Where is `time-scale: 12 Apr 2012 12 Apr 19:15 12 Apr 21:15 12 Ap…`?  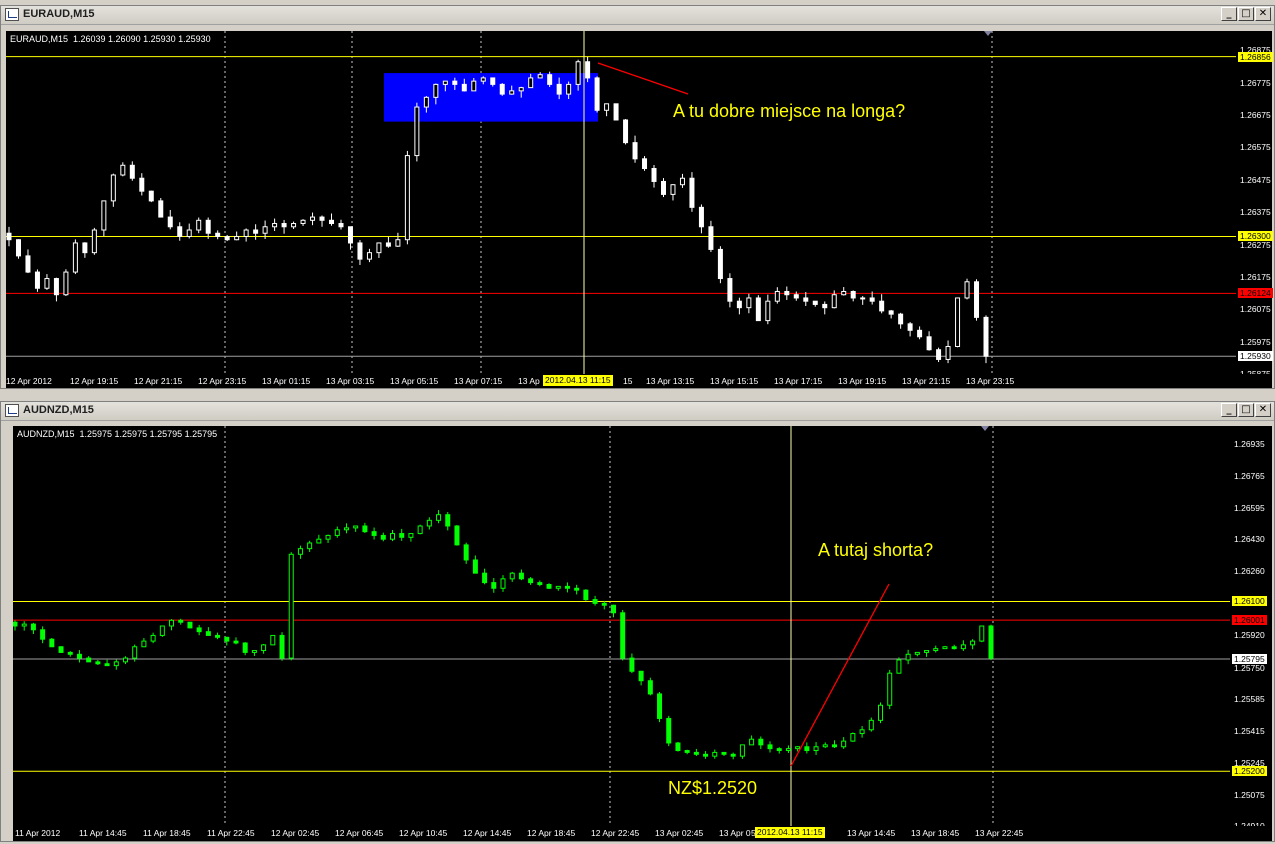
time-scale: 12 Apr 2012 12 Apr 19:15 12 Apr 21:15 12 Ap… is located at coordinates (639, 381).